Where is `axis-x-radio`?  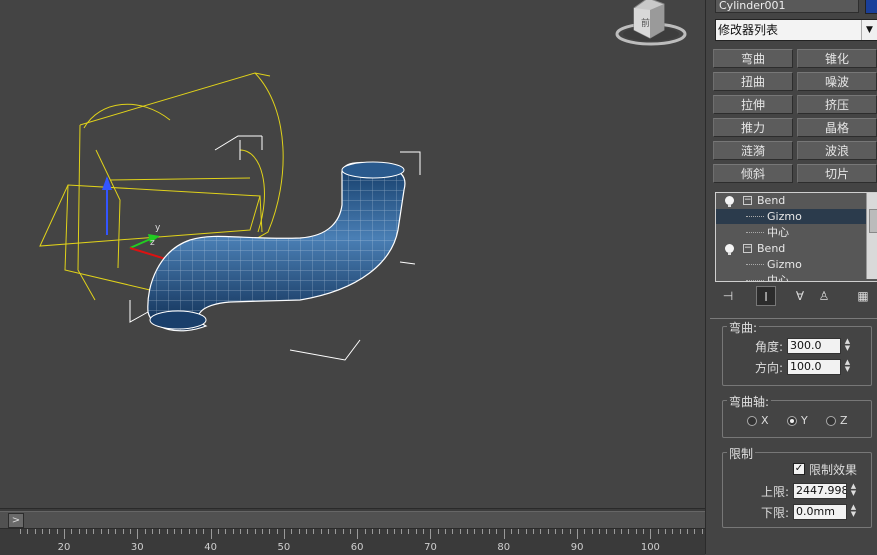 axis-x-radio is located at coordinates (752, 421).